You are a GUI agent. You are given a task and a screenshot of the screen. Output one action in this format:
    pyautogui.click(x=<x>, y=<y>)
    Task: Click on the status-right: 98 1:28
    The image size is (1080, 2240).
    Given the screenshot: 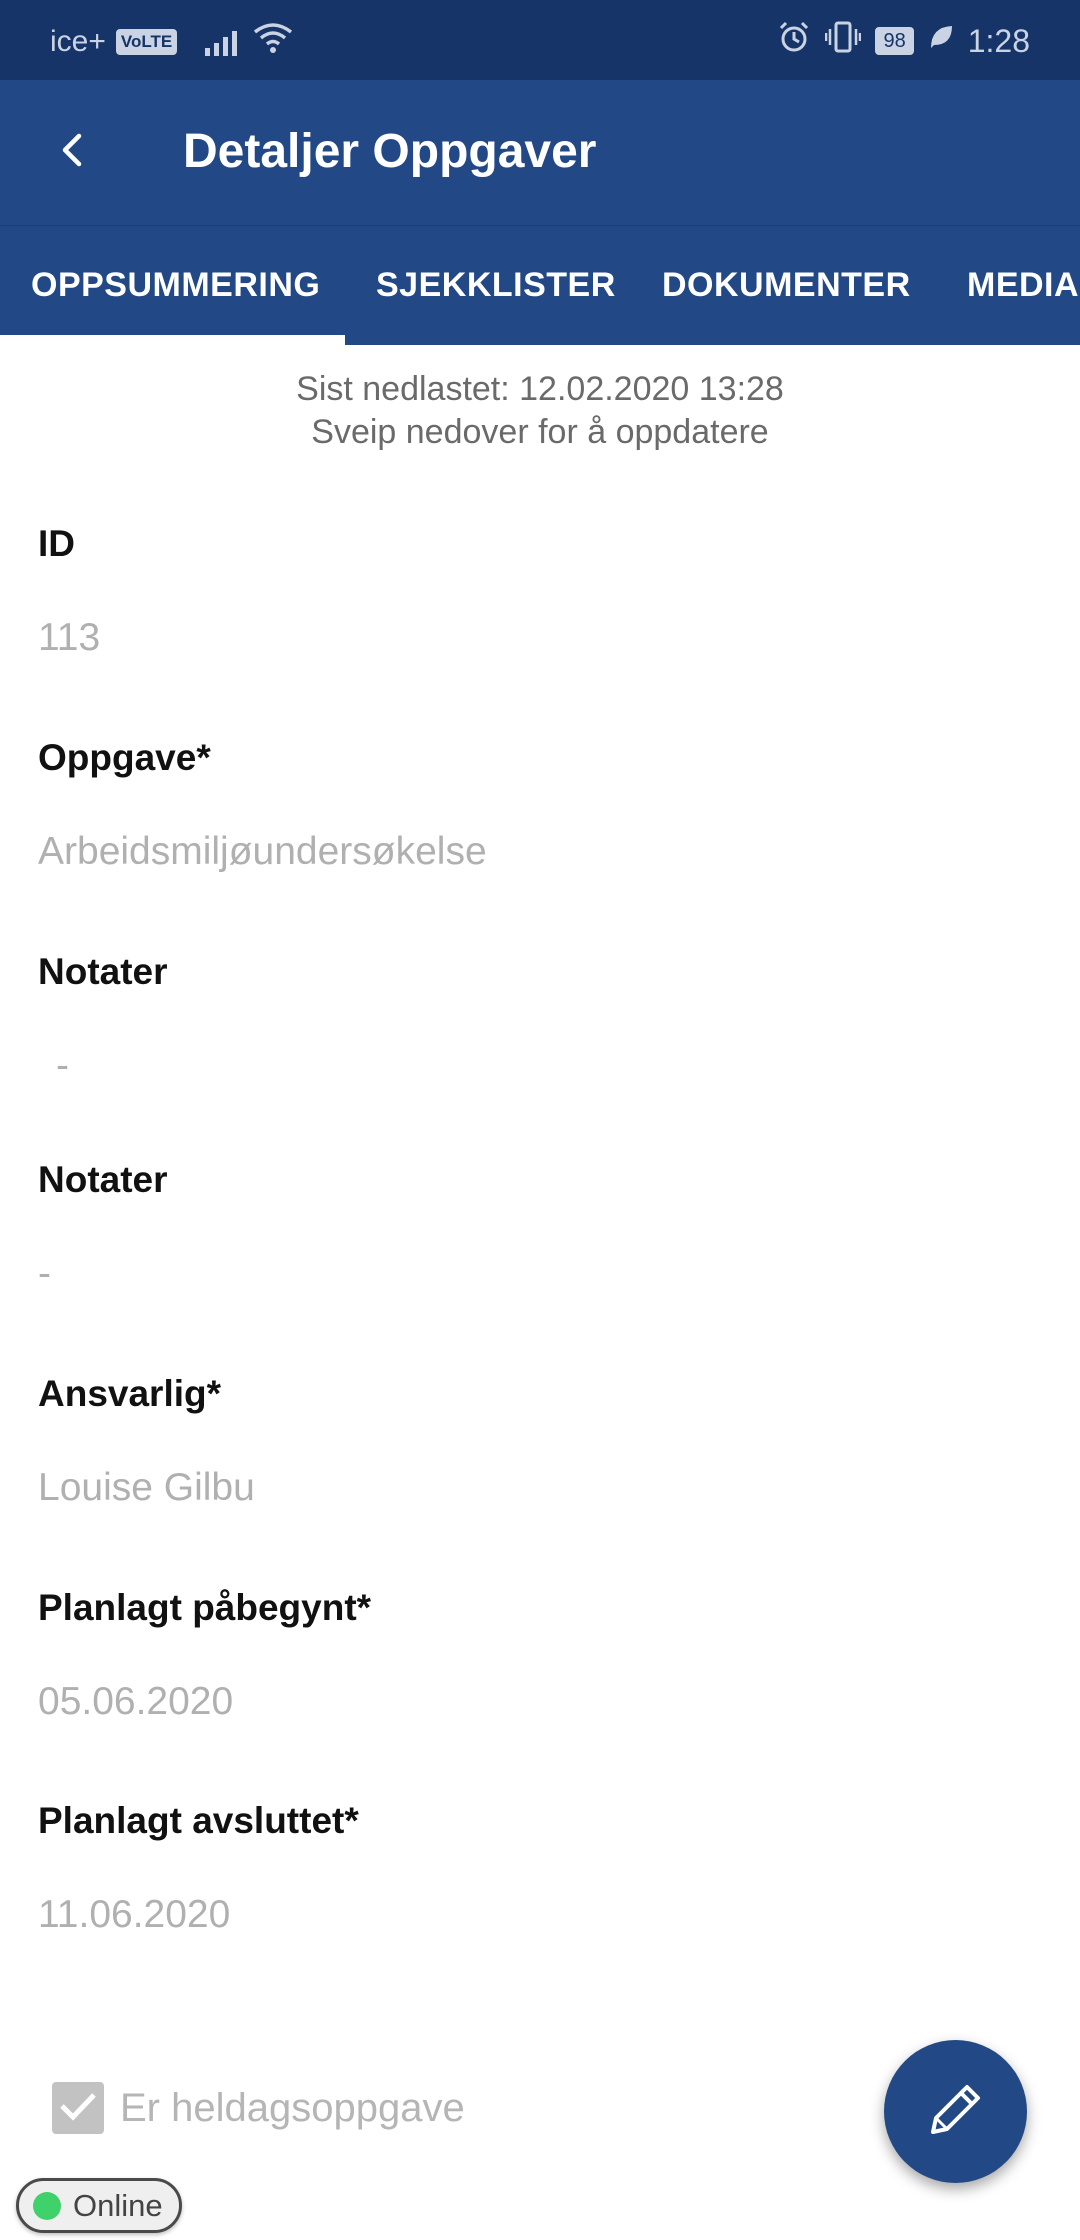 What is the action you would take?
    pyautogui.click(x=903, y=41)
    